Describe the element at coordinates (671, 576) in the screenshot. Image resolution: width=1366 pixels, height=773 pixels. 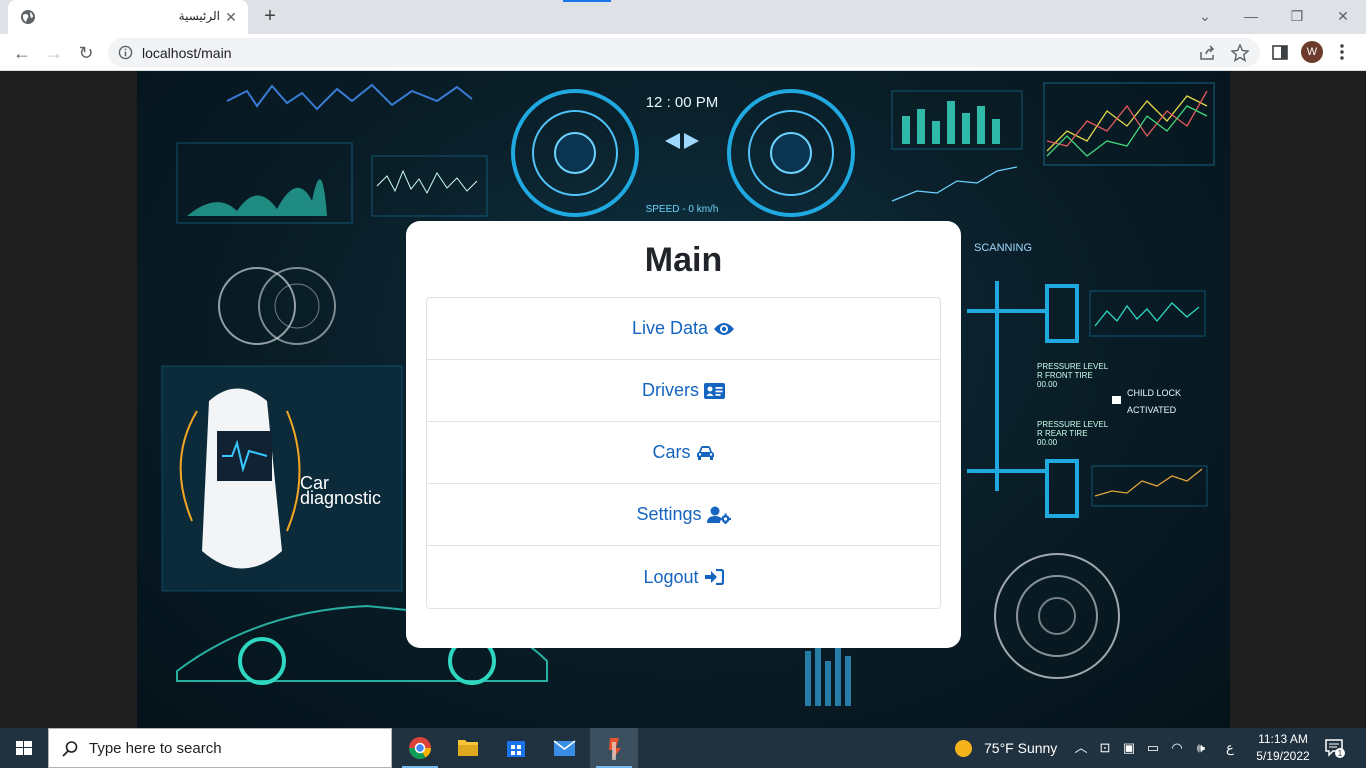
I see `menu-item-label: Logout` at that location.